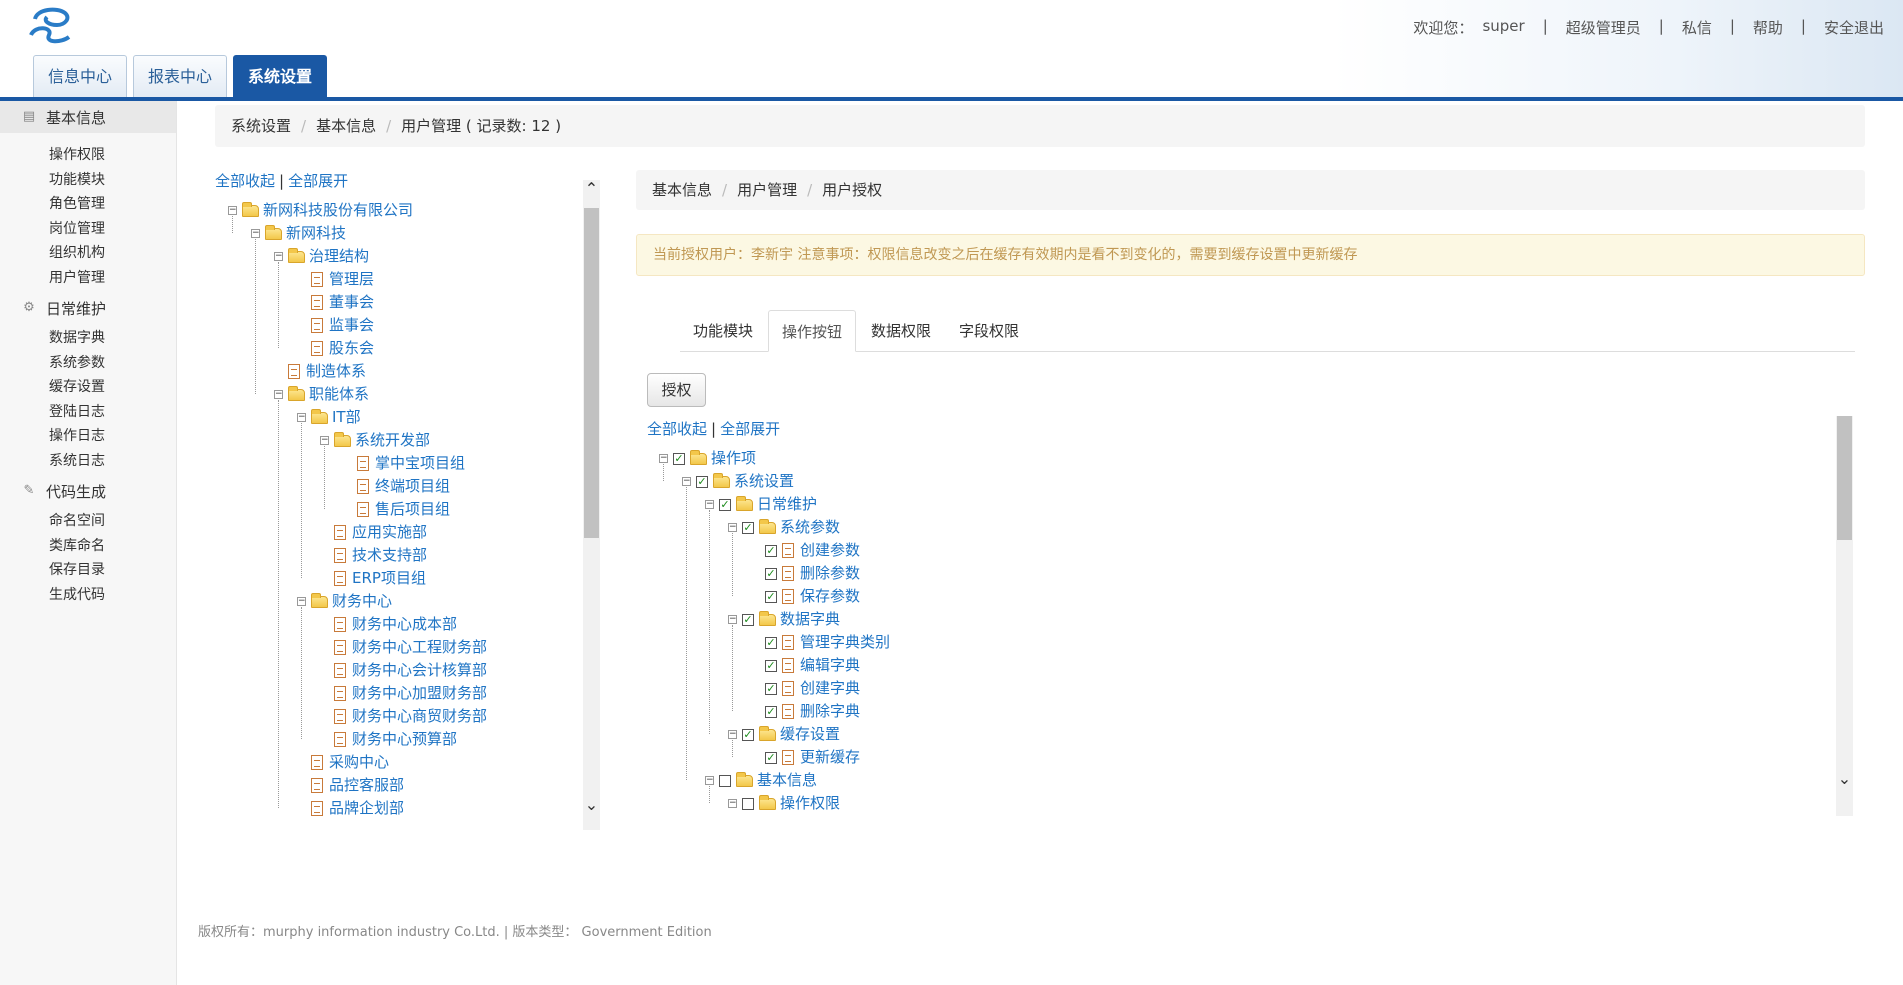 The width and height of the screenshot is (1903, 985). Describe the element at coordinates (339, 256) in the screenshot. I see `tree-node-label: 治理结构` at that location.